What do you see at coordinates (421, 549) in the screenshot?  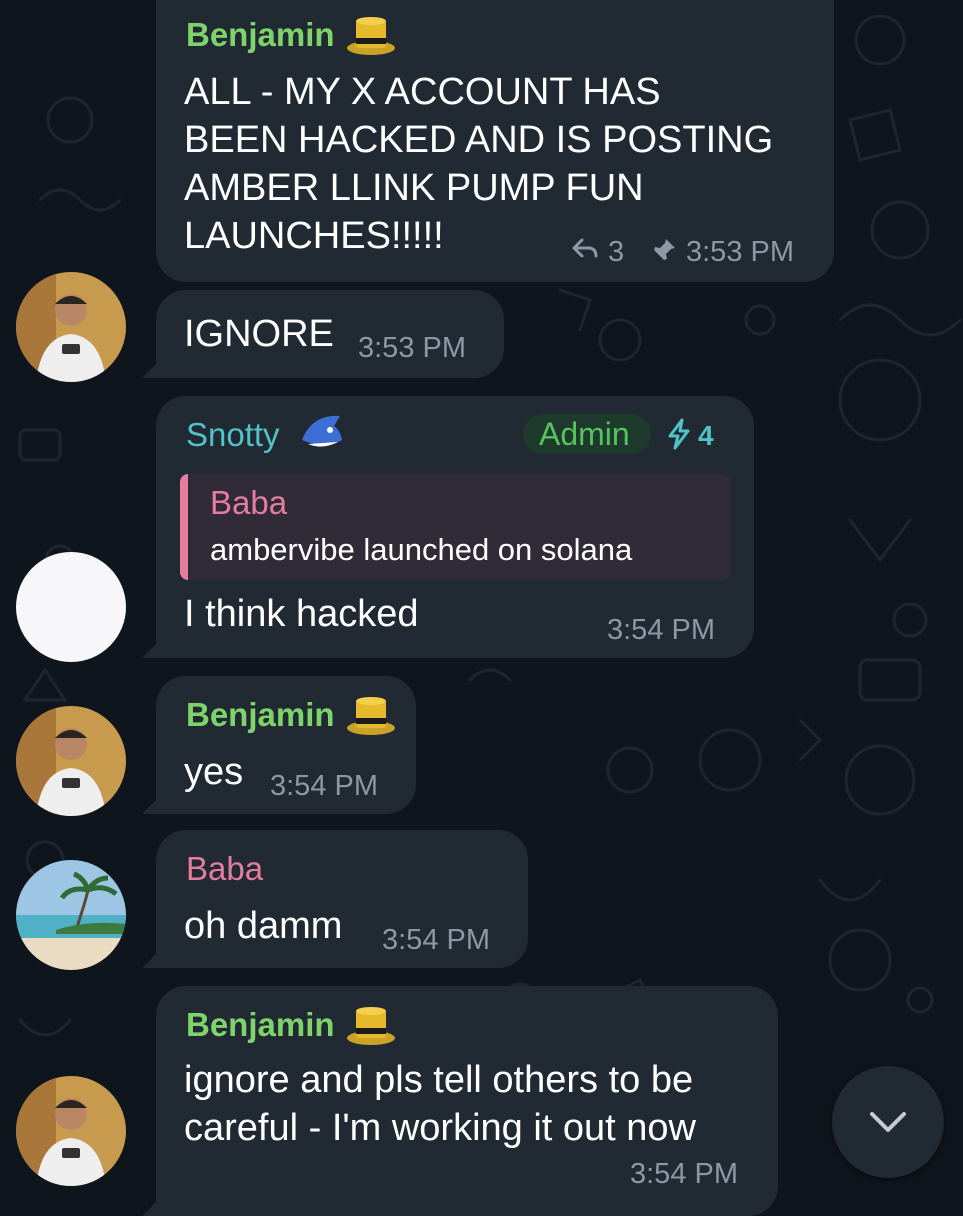 I see `quote-text: ambervibe launched on solana` at bounding box center [421, 549].